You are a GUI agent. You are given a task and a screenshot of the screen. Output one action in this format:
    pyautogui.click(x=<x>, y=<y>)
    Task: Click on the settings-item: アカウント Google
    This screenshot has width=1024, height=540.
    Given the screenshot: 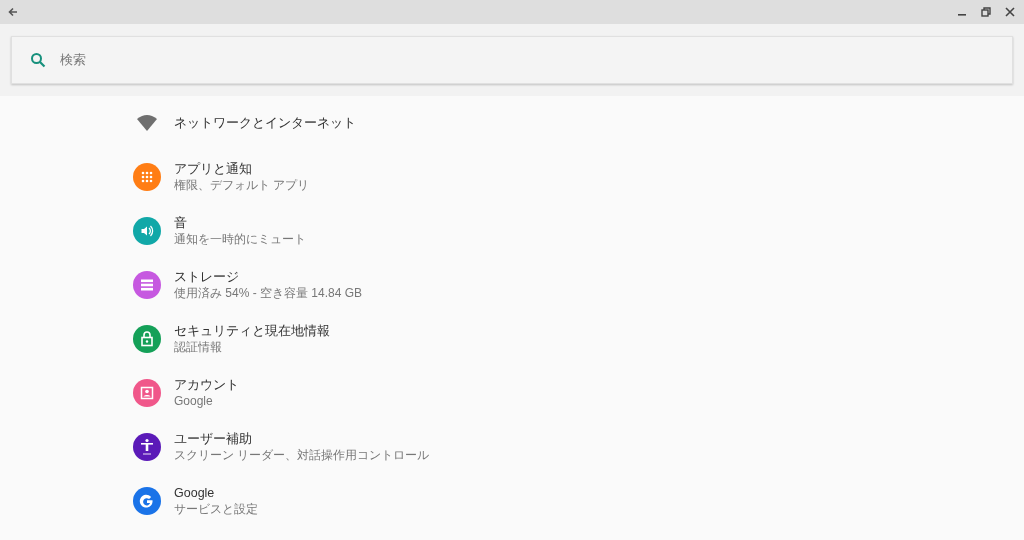 What is the action you would take?
    pyautogui.click(x=512, y=393)
    